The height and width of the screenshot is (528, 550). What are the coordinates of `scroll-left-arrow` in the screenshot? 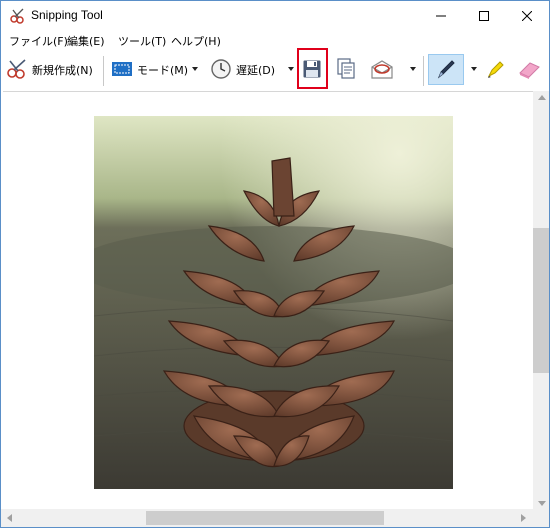 It's located at (9, 518).